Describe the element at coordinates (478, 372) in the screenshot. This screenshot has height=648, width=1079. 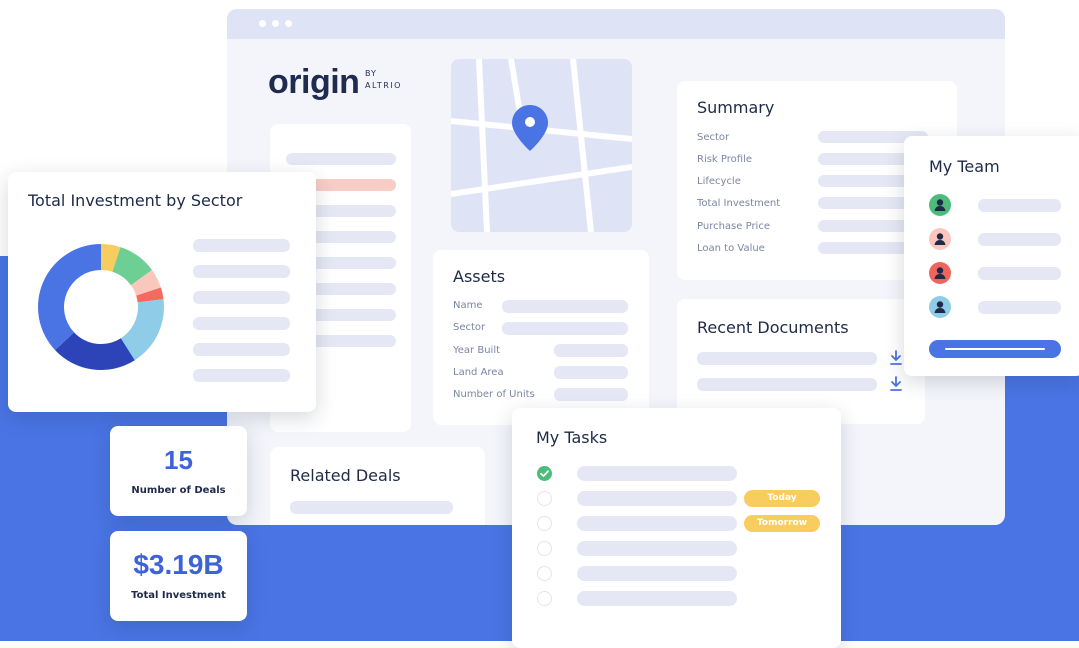
I see `assets-label-land-area: Land Area` at that location.